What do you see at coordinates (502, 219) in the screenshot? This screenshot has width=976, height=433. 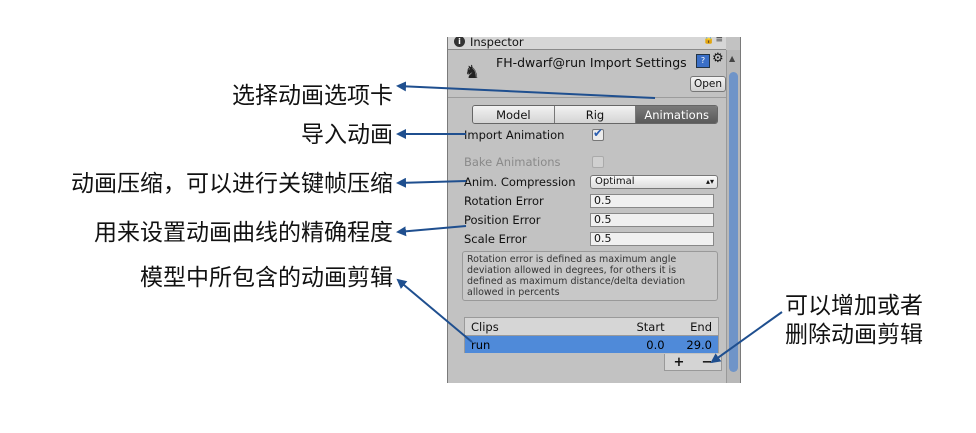 I see `position-error-label: Position Error` at bounding box center [502, 219].